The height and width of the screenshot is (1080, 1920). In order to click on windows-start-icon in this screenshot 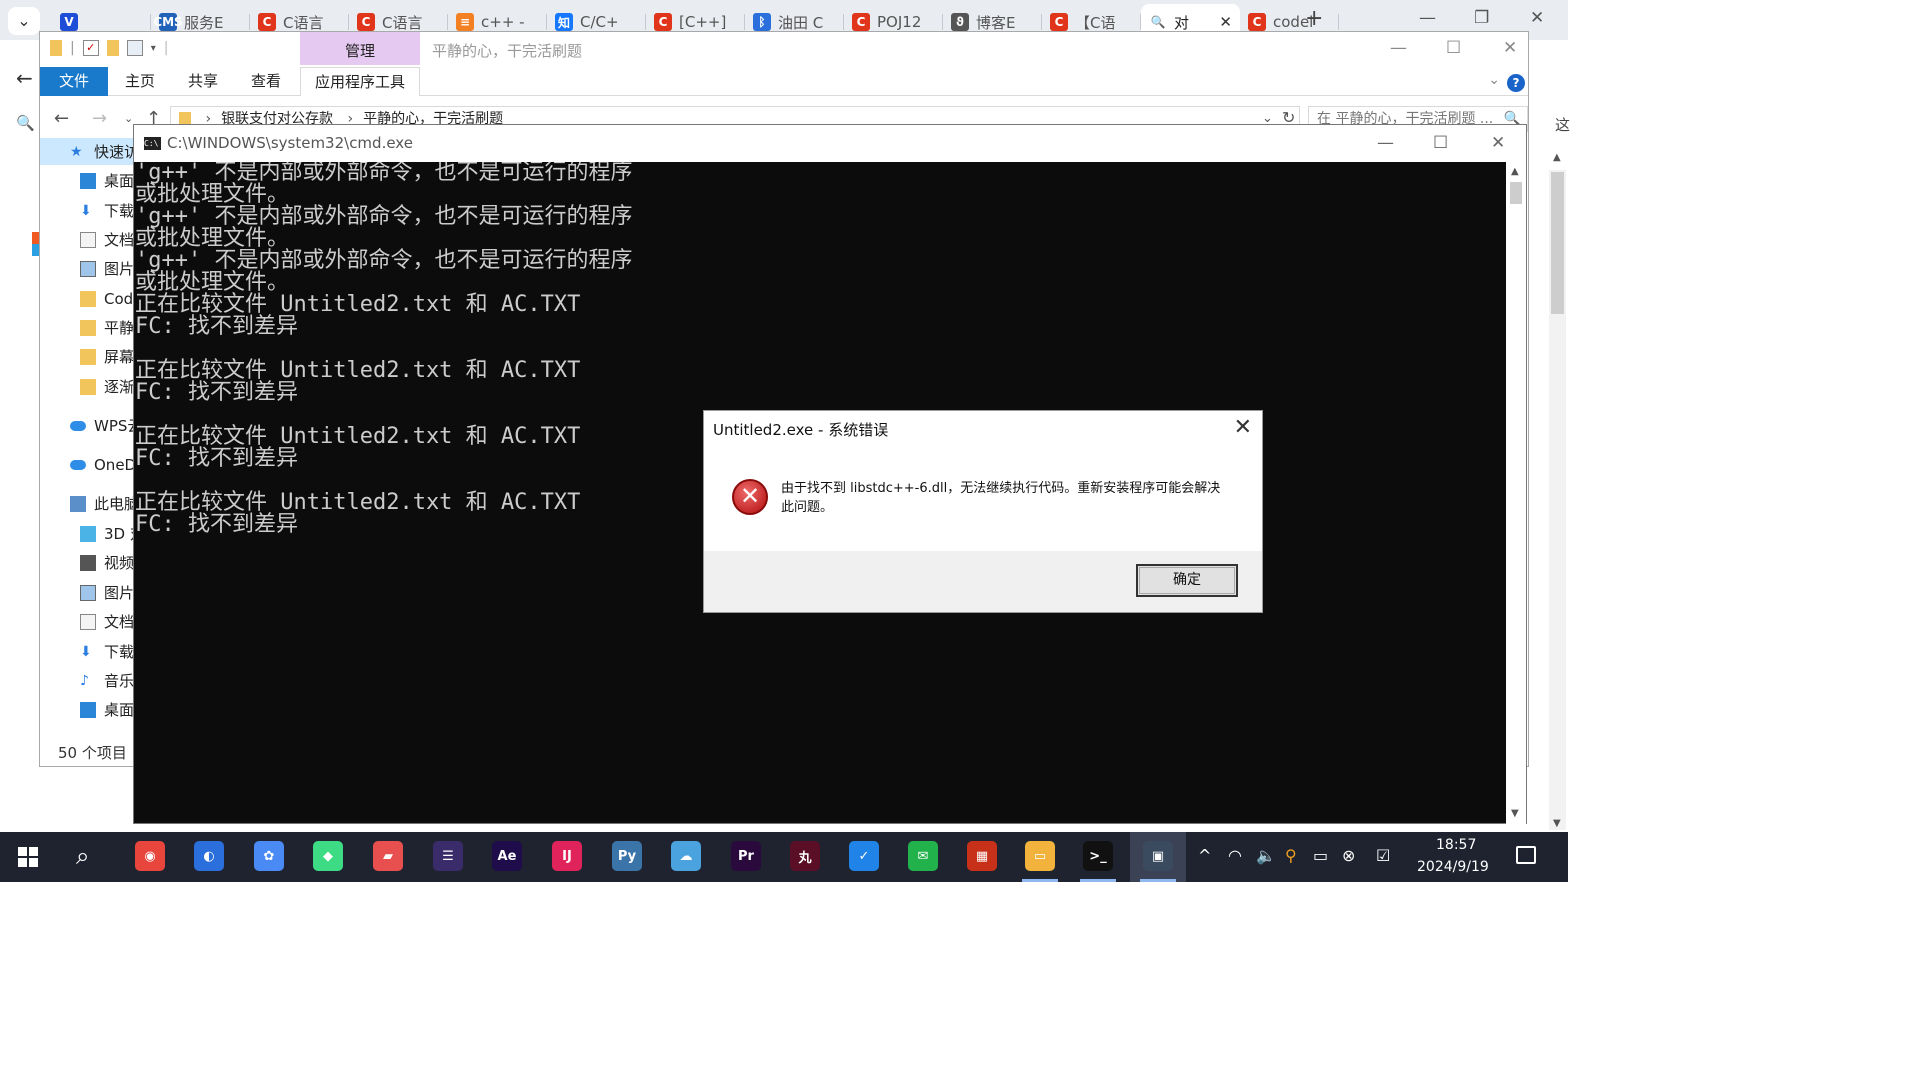, I will do `click(28, 857)`.